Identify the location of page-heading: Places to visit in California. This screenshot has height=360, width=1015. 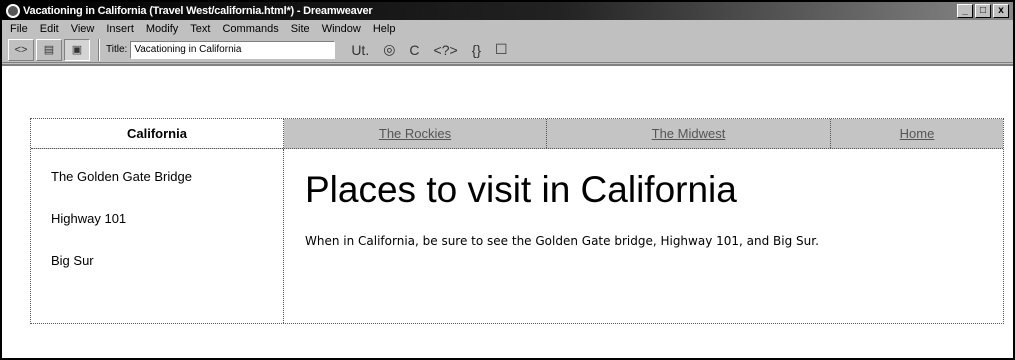
(521, 189).